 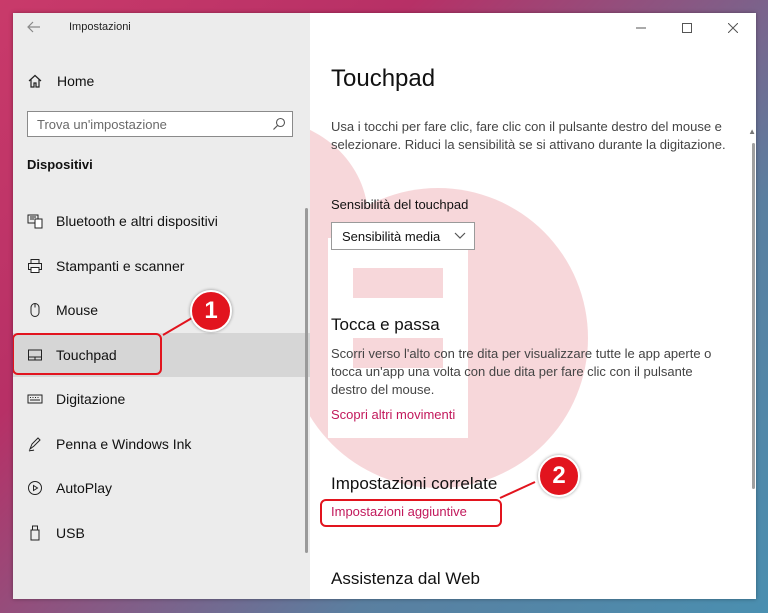 I want to click on annotation-badge-2: 2, so click(x=559, y=476).